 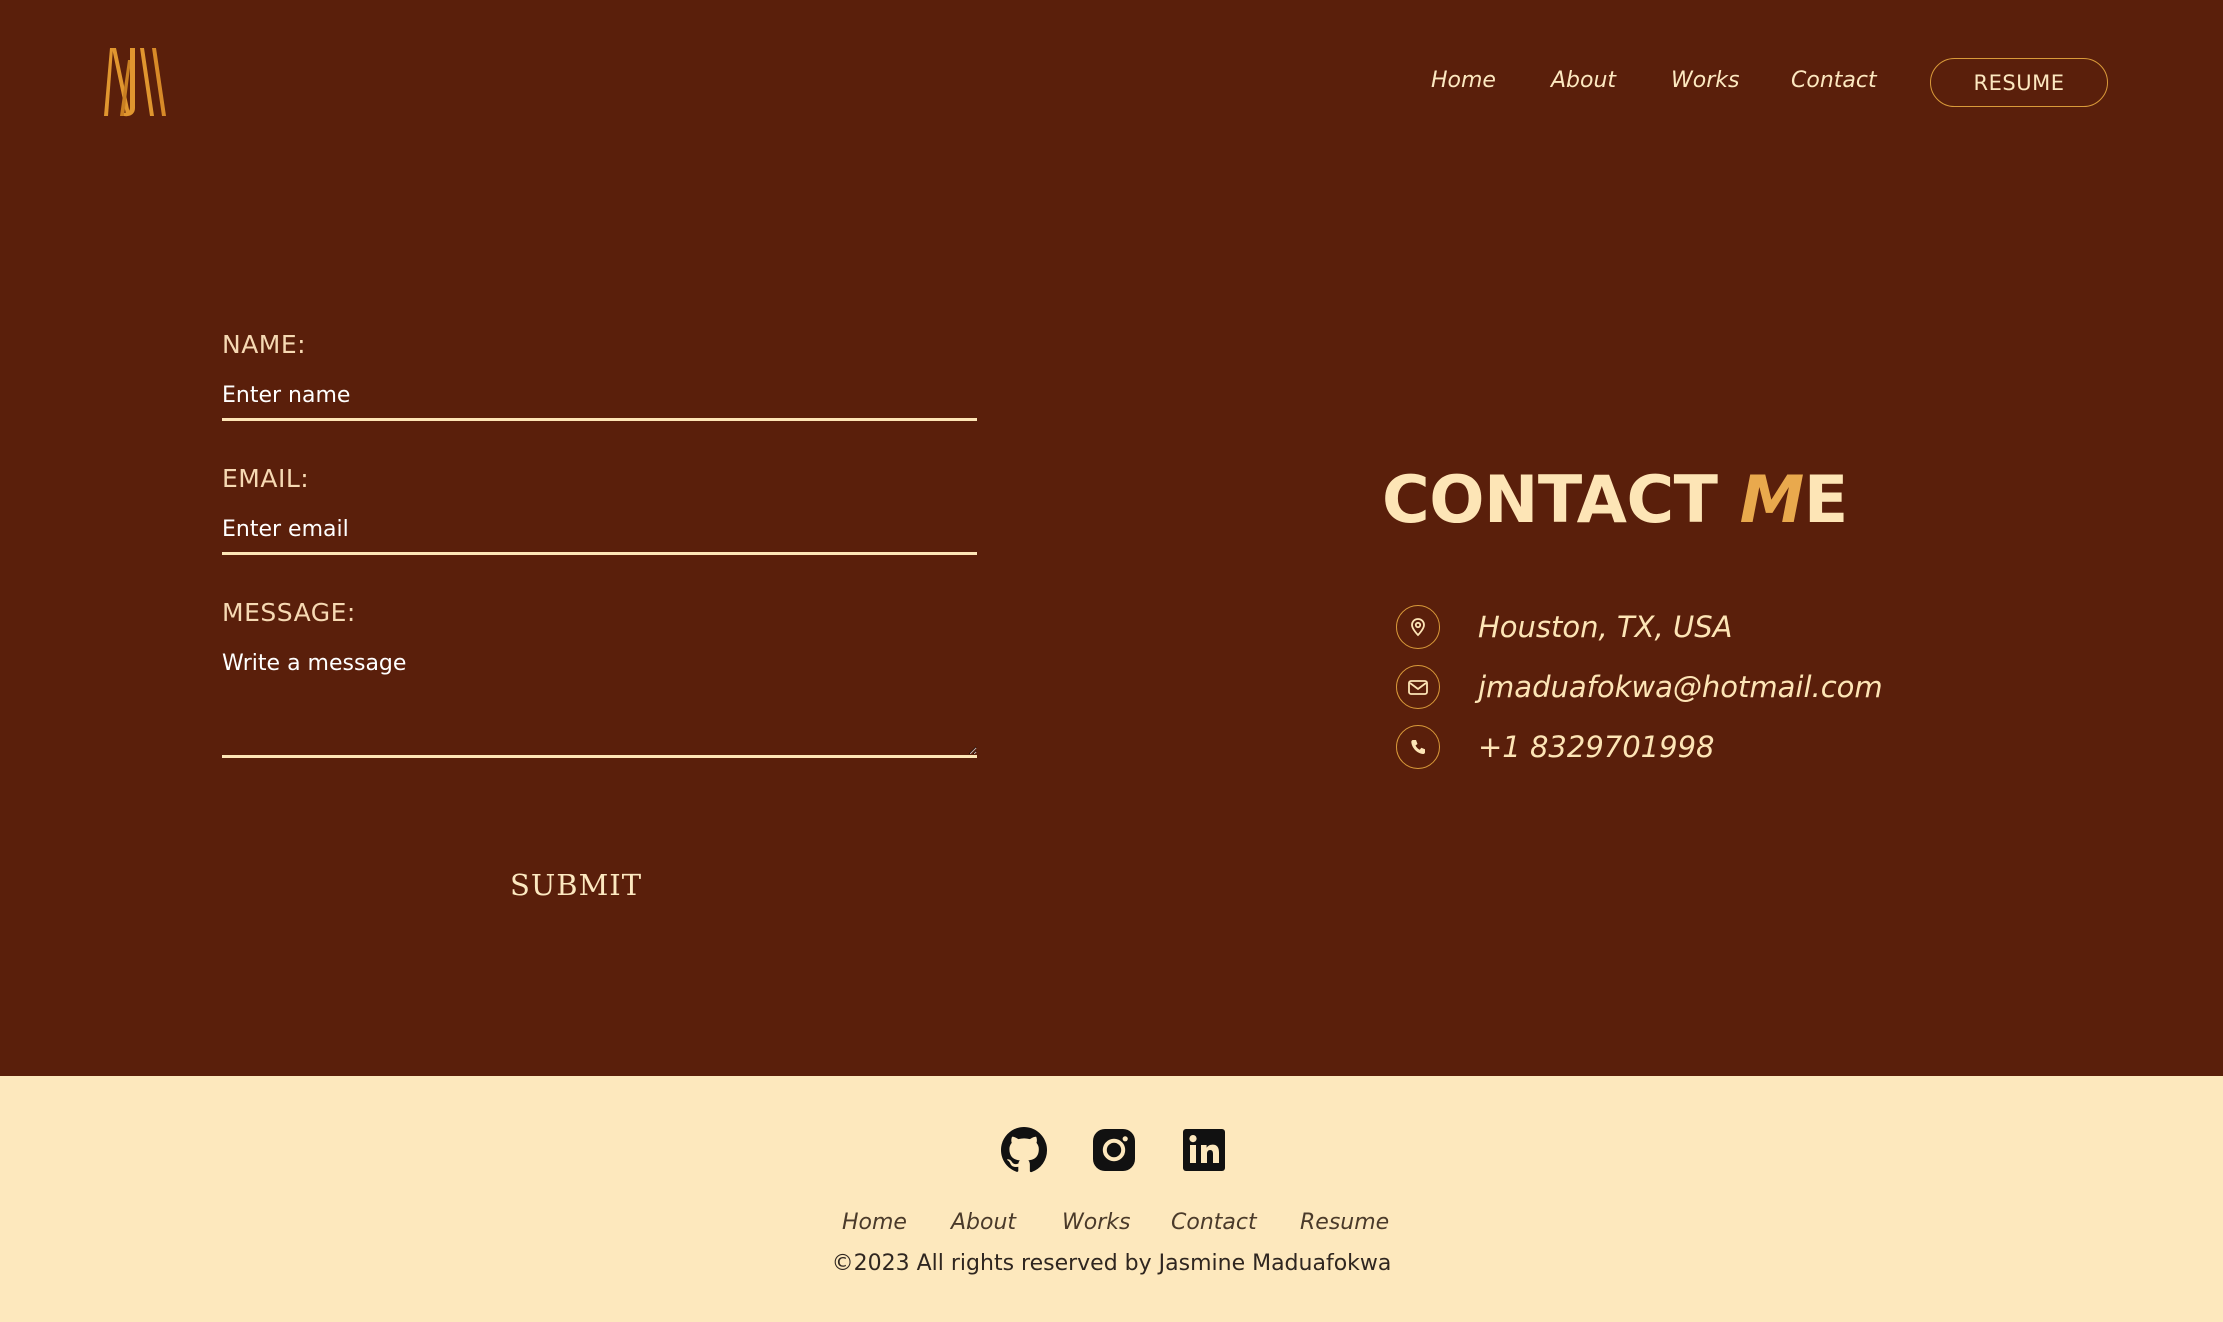 I want to click on message-textarea, so click(x=599, y=699).